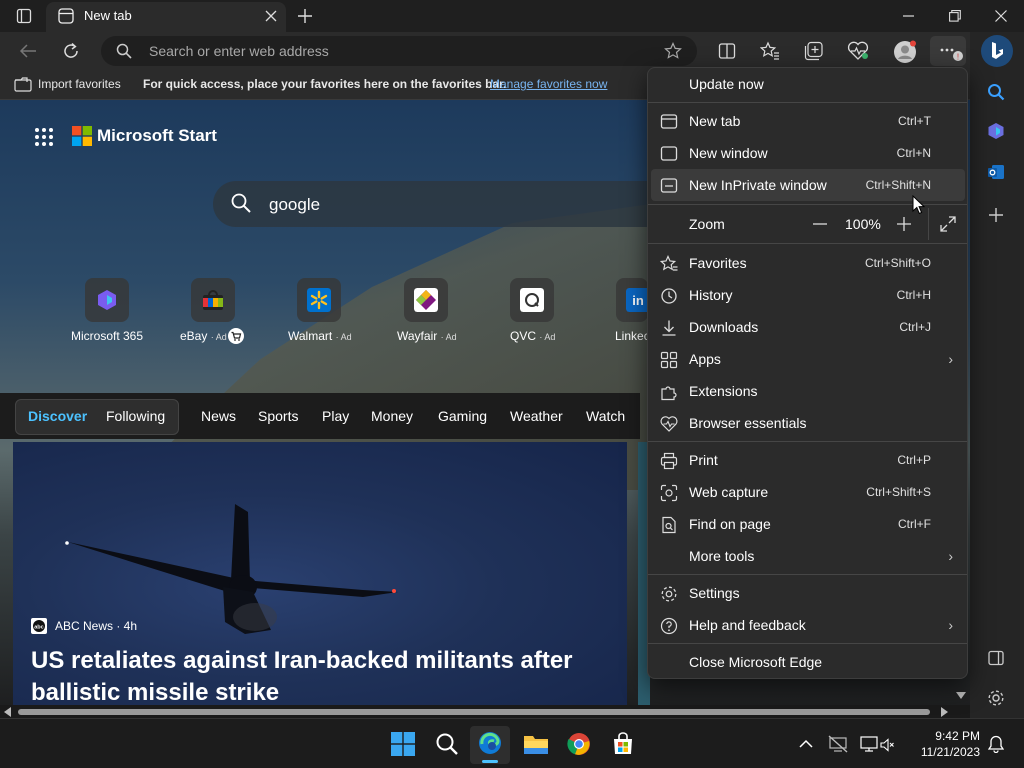 This screenshot has height=768, width=1024. Describe the element at coordinates (320, 336) in the screenshot. I see `tile-label: Walmart · Ad` at that location.